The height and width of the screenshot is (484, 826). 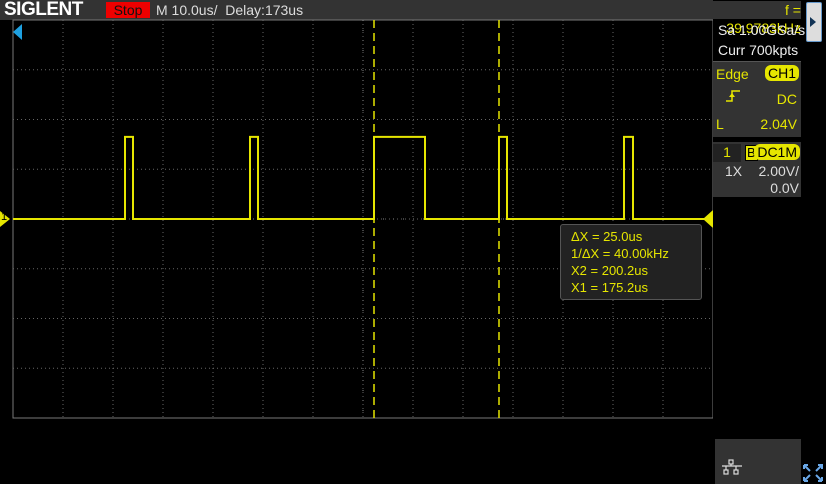 What do you see at coordinates (609, 270) in the screenshot?
I see `cursor-x2: X2 = 200.2us` at bounding box center [609, 270].